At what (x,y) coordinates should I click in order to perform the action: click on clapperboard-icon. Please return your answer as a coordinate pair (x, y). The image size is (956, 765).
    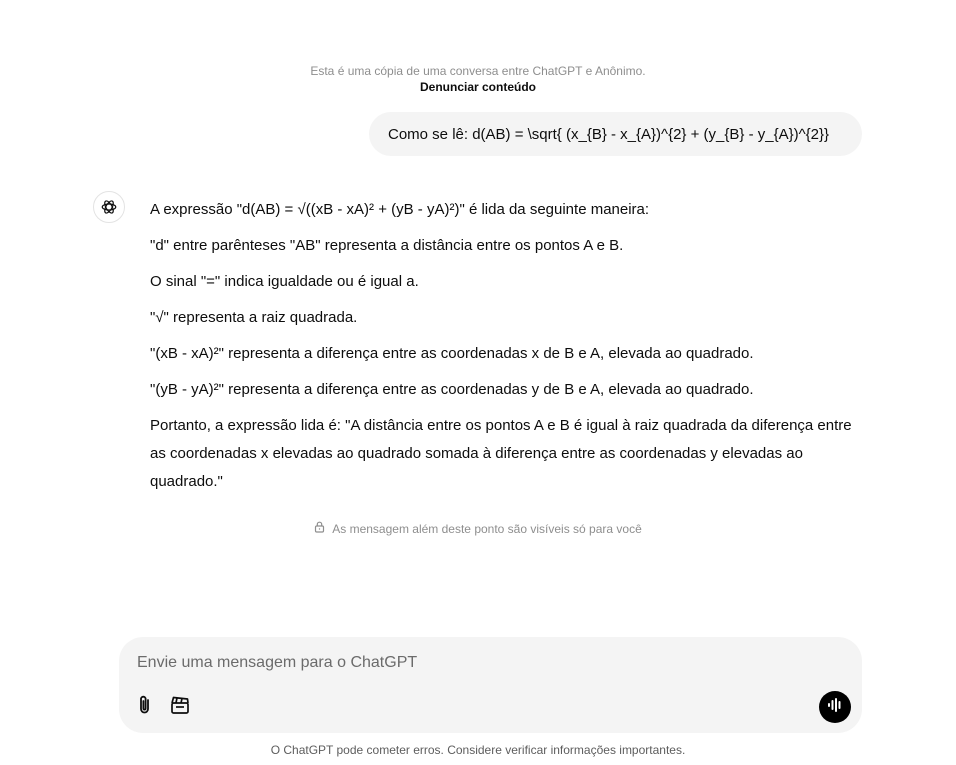
    Looking at the image, I should click on (180, 707).